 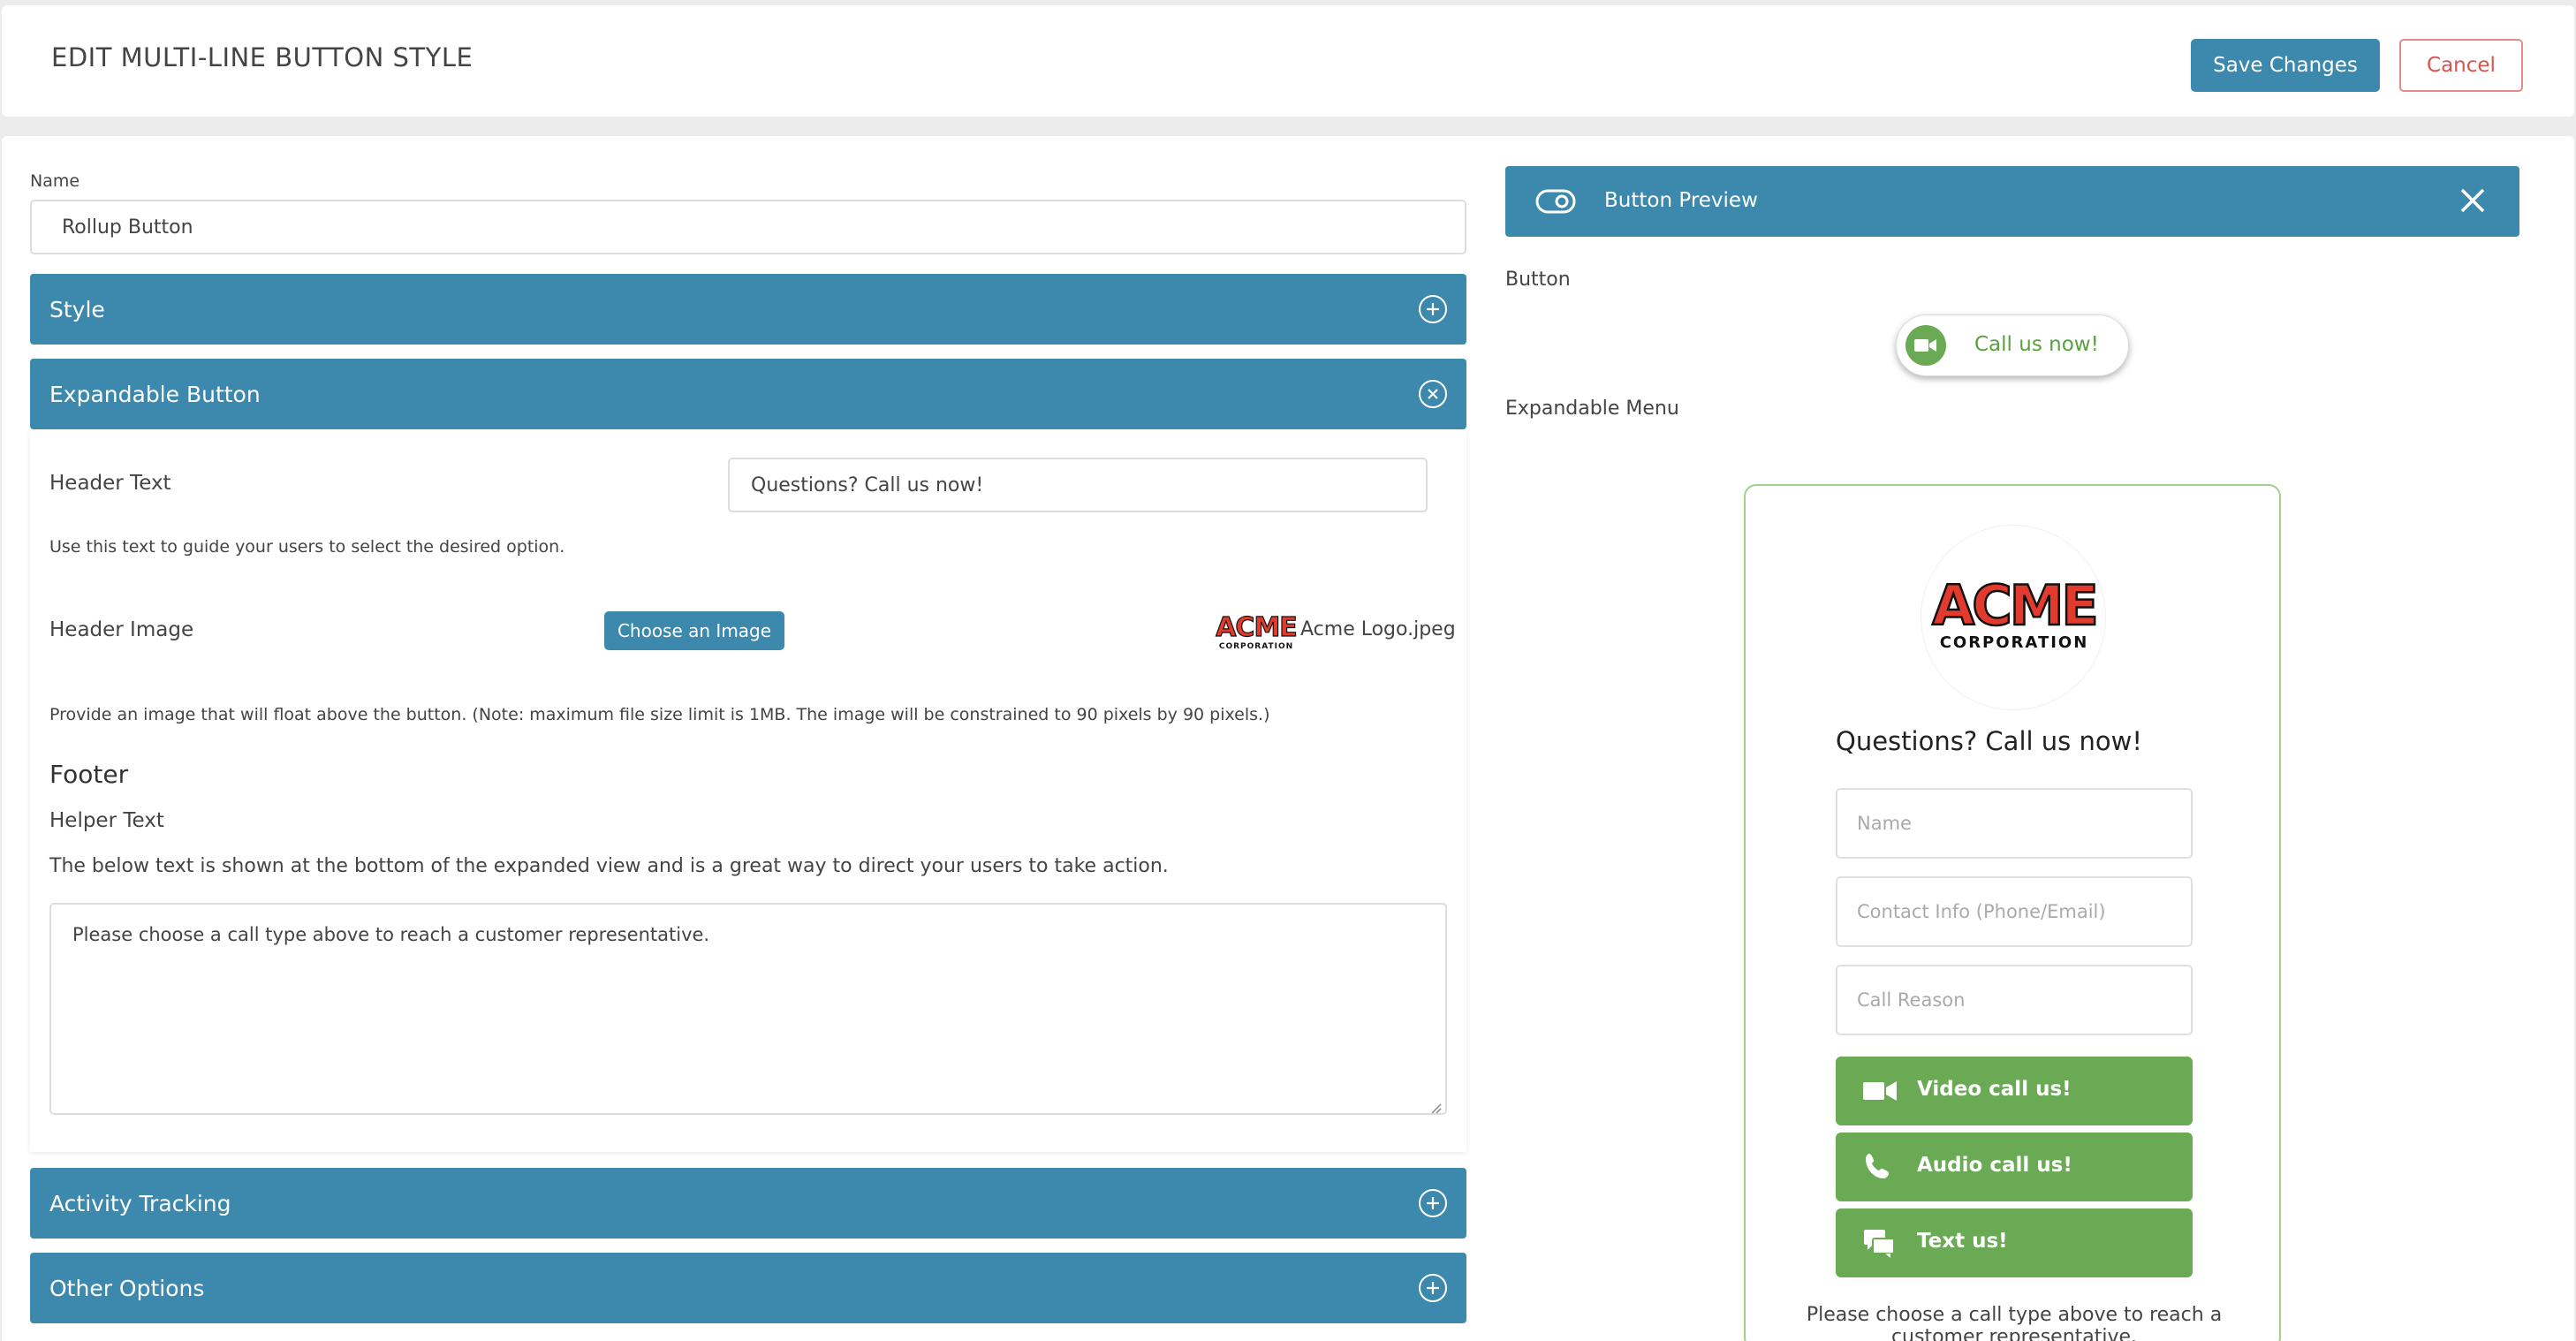 What do you see at coordinates (1884, 823) in the screenshot?
I see `menu-name-placeholder: Name` at bounding box center [1884, 823].